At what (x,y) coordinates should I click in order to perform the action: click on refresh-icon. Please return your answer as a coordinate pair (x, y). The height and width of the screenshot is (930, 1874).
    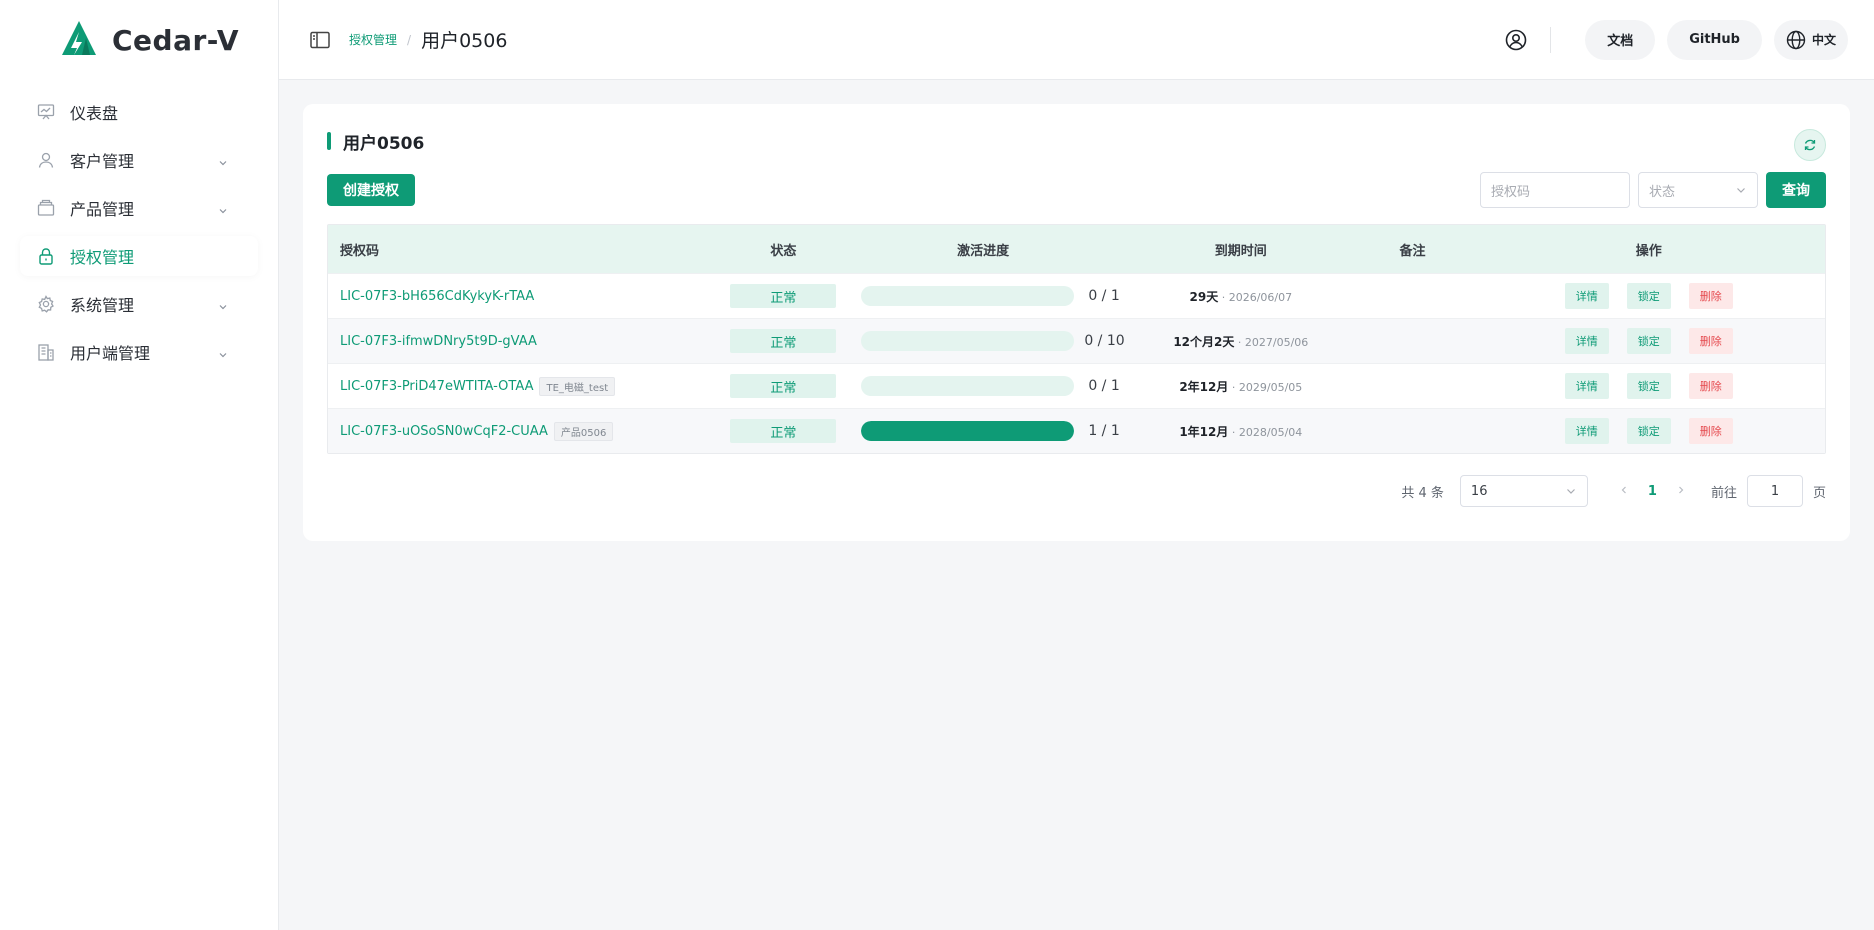
    Looking at the image, I should click on (1810, 145).